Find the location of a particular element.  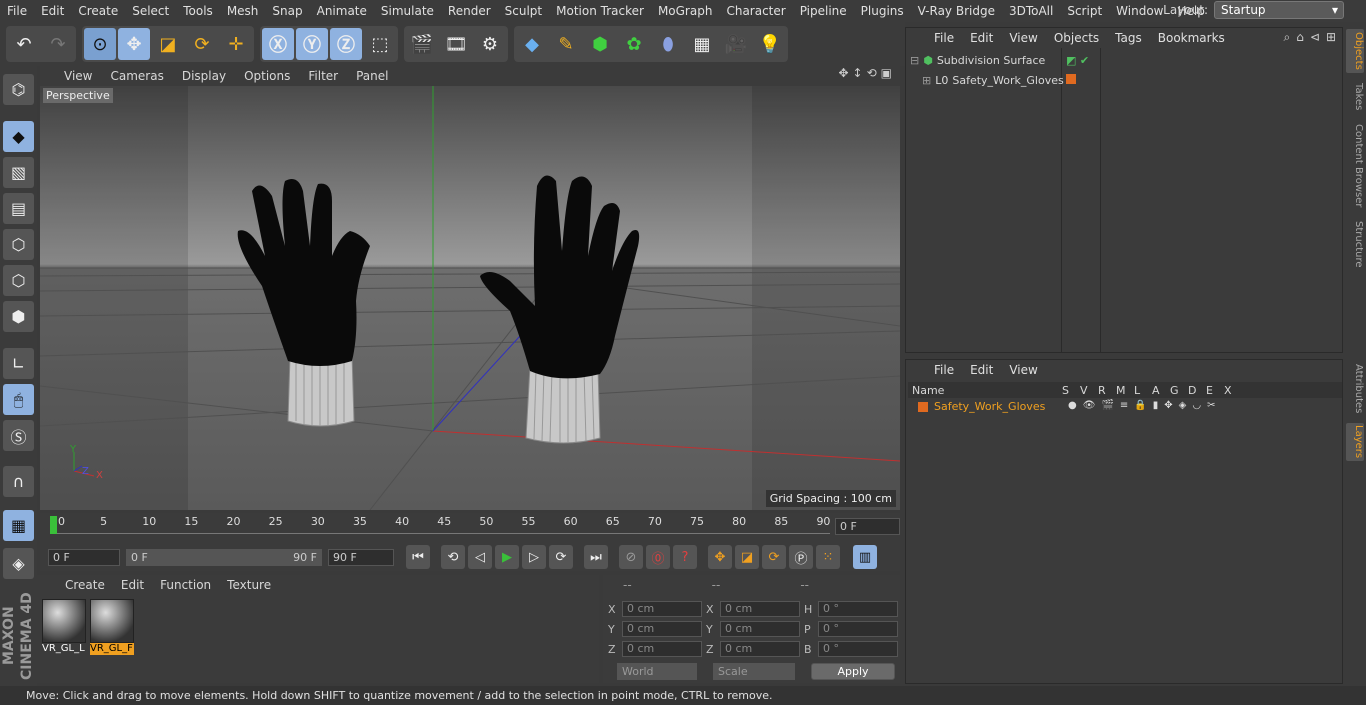

tree-expand-icon: ⊞ is located at coordinates (926, 80).